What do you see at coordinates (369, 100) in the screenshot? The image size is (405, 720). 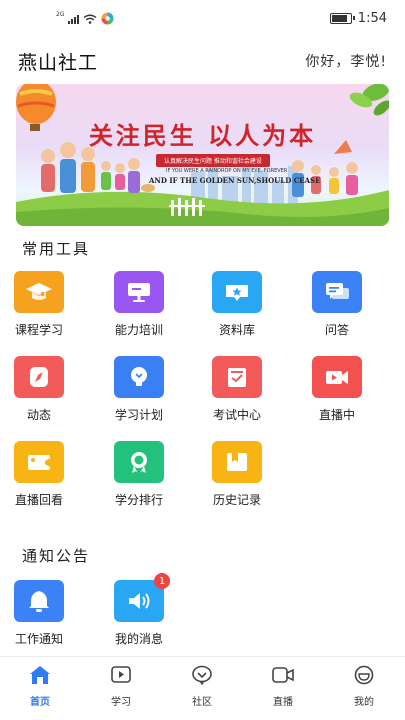 I see `leaves-icon` at bounding box center [369, 100].